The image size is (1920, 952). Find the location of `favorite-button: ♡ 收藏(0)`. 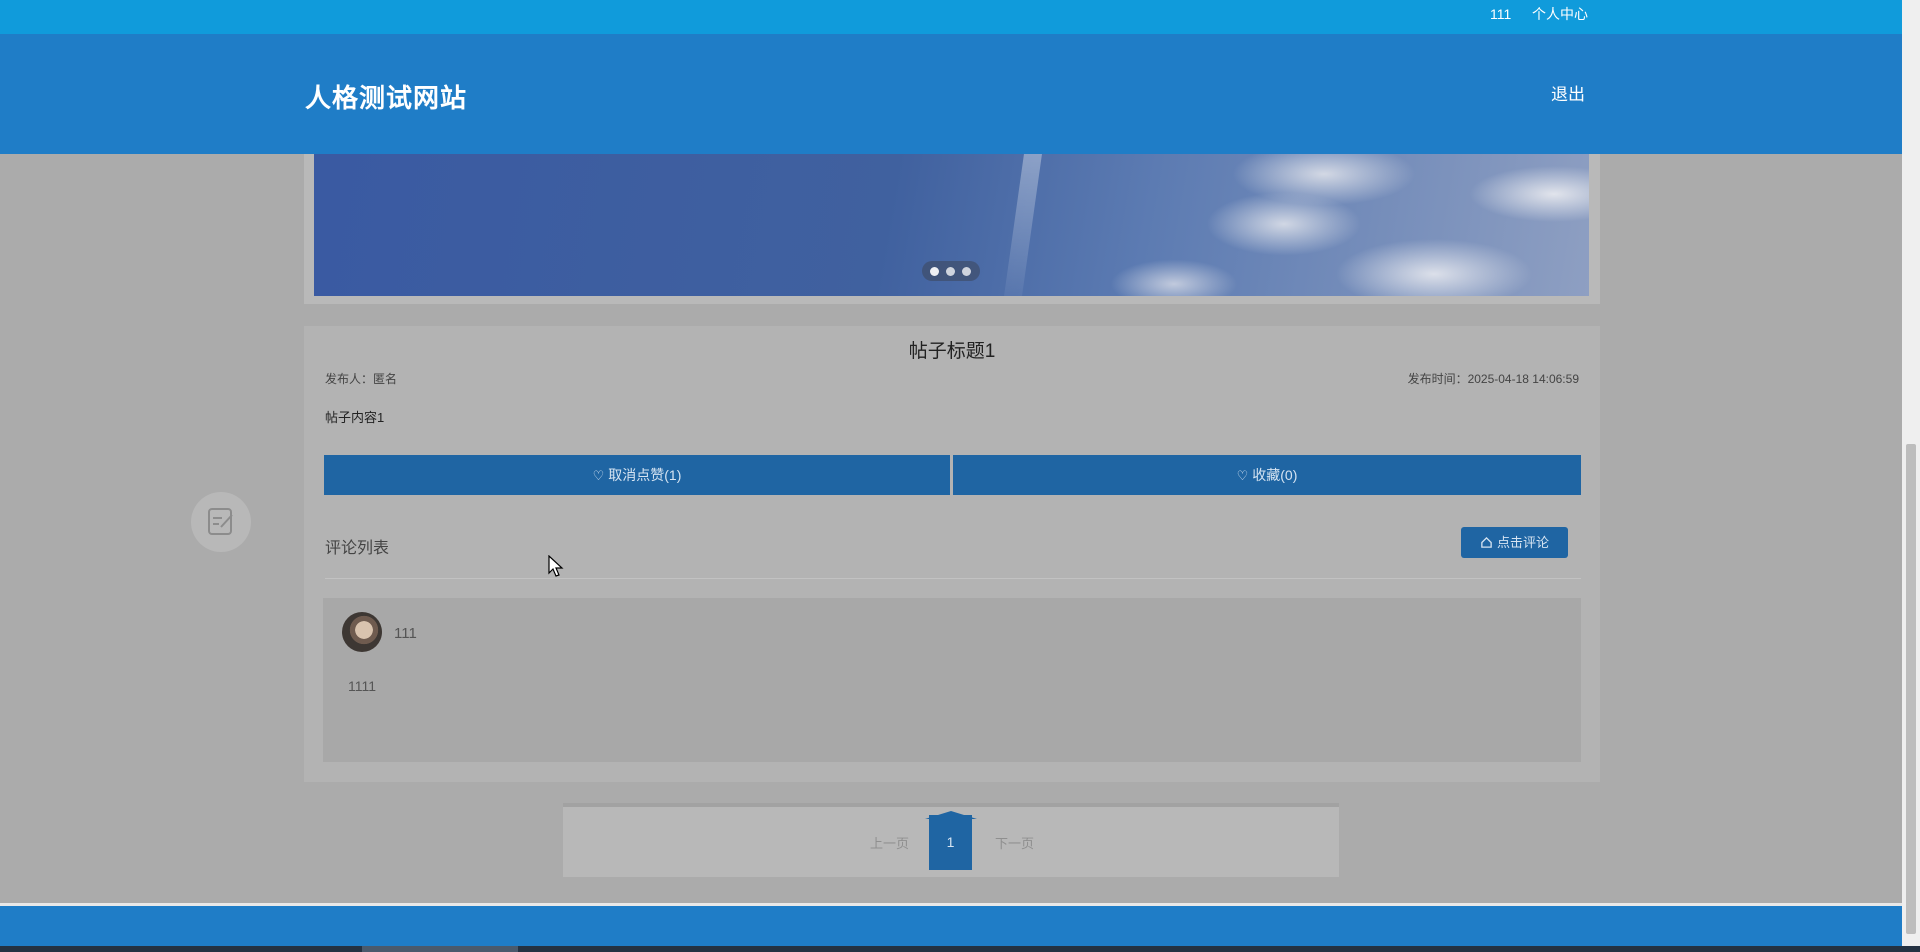

favorite-button: ♡ 收藏(0) is located at coordinates (1267, 475).